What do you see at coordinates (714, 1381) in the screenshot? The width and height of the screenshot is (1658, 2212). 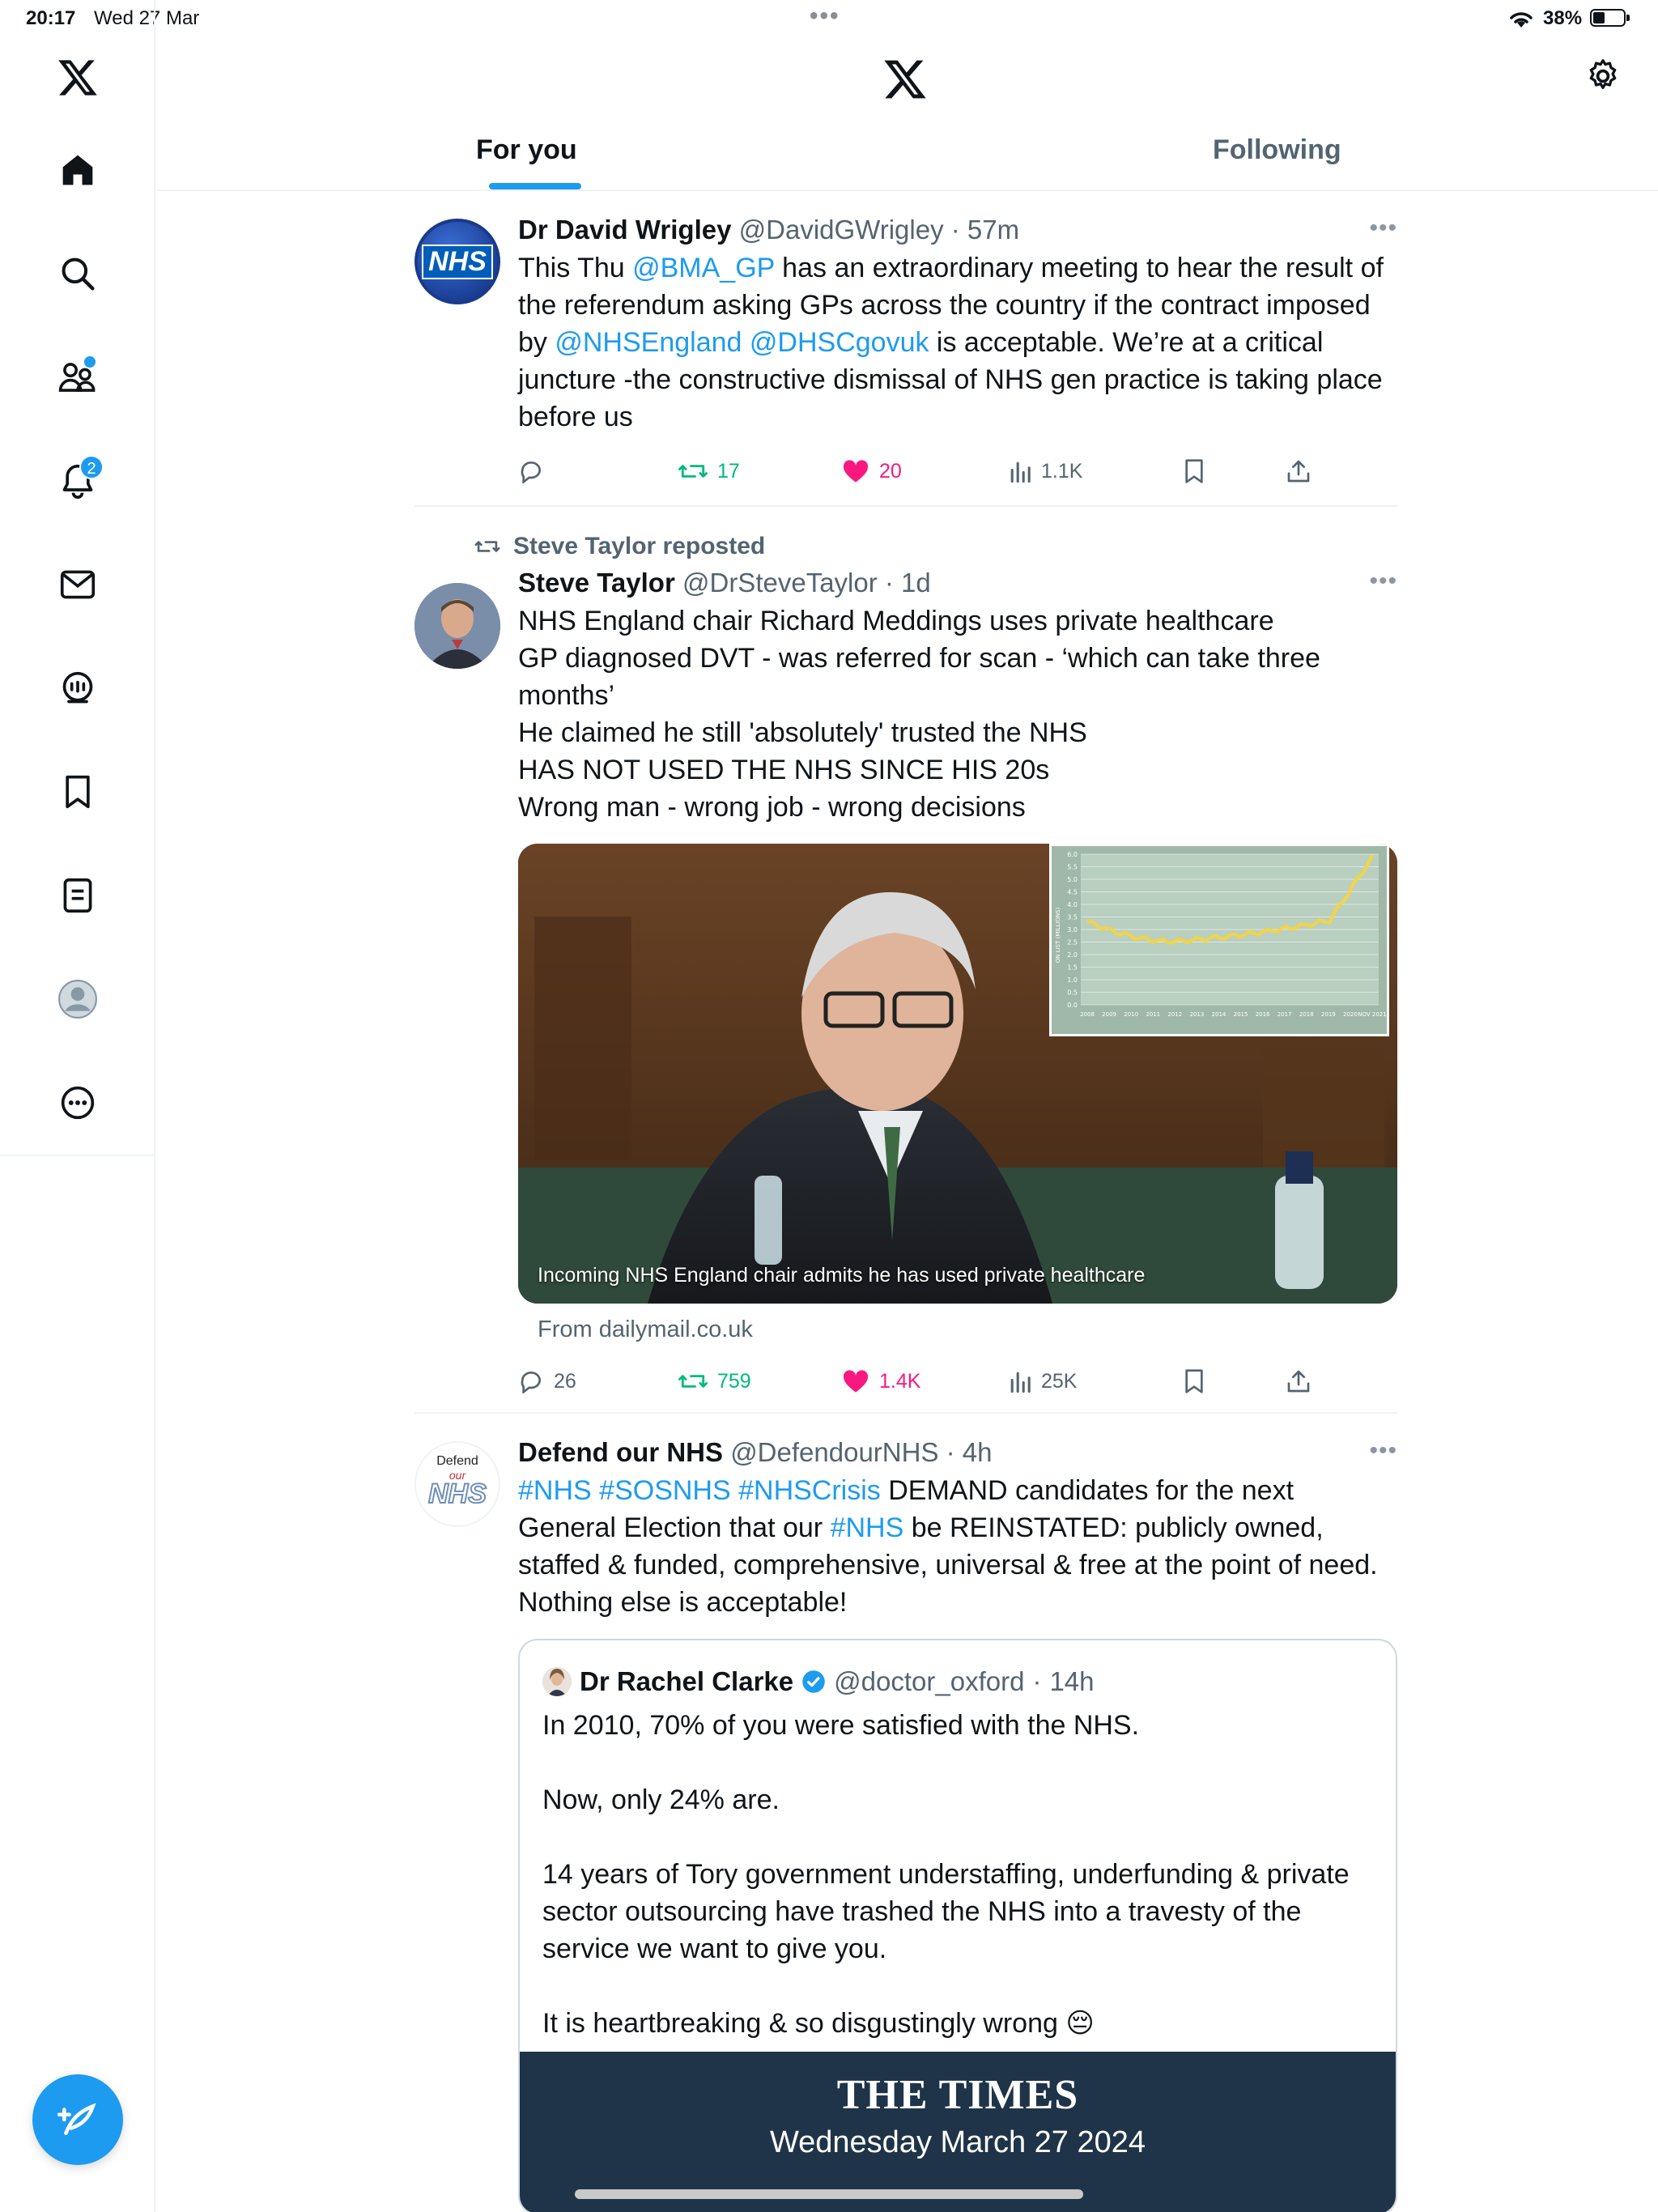 I see `repost-button: 759` at bounding box center [714, 1381].